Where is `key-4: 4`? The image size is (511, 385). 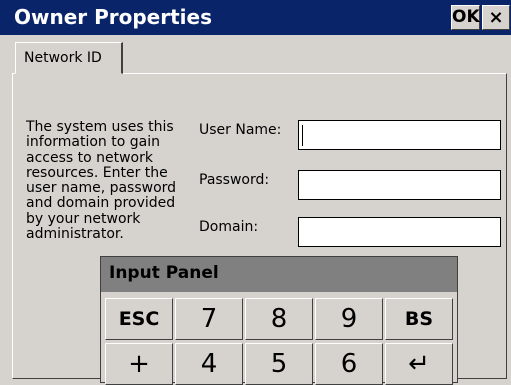
key-4: 4 is located at coordinates (209, 364).